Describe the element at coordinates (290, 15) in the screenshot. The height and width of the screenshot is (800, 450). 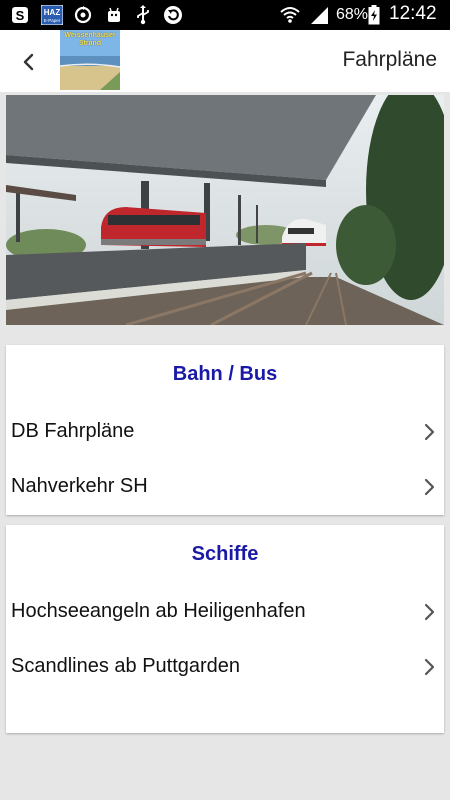
I see `wifi-icon` at that location.